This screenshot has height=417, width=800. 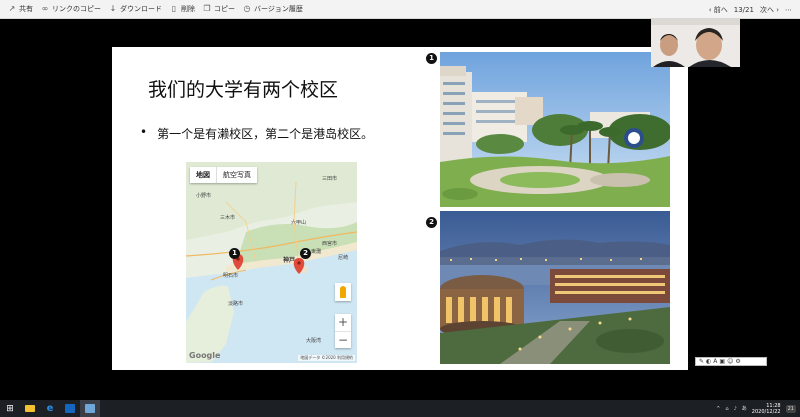 I want to click on outlook-icon, so click(x=70, y=408).